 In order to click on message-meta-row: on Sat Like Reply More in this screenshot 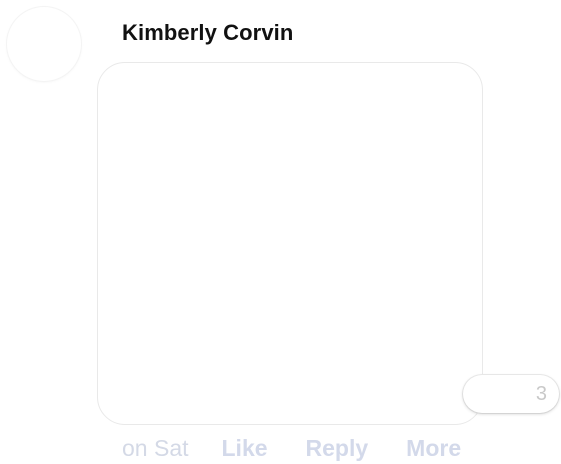, I will do `click(291, 448)`.